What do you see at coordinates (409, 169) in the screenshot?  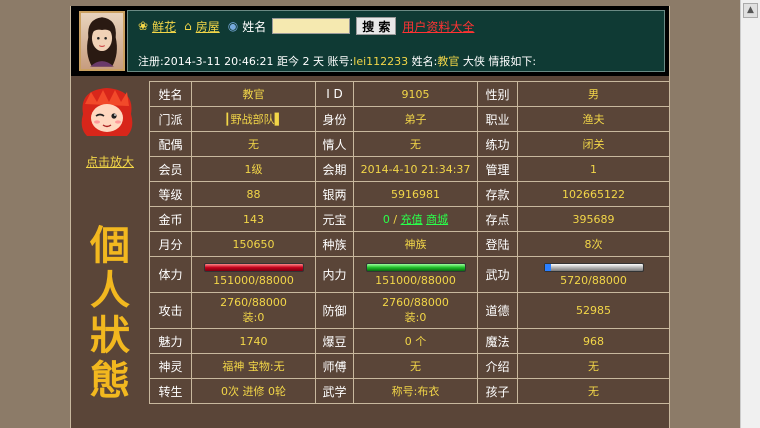 I see `table-row: 会员 1级 会期 2014-4-10 21:34:37 管理 1` at bounding box center [409, 169].